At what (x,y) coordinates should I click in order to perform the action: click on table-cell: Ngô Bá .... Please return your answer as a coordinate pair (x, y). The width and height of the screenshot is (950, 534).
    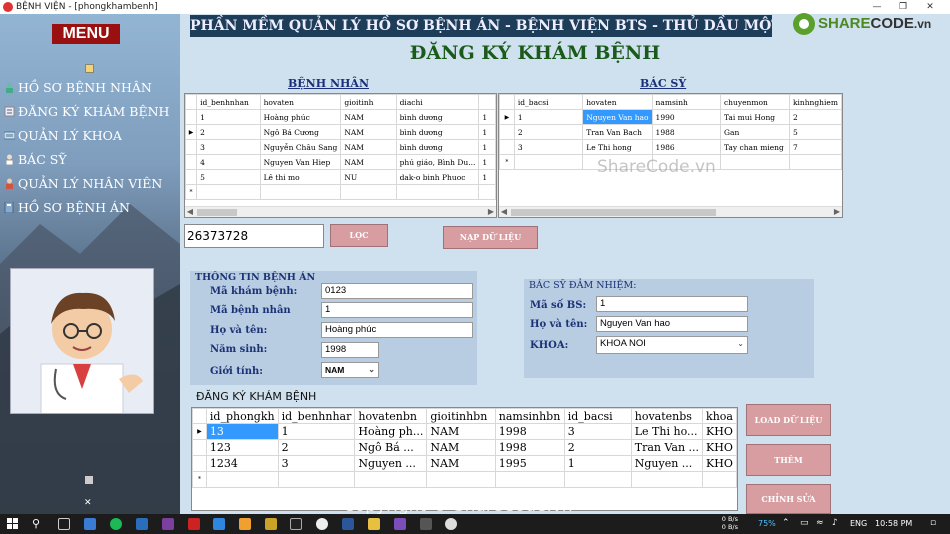
    Looking at the image, I should click on (391, 447).